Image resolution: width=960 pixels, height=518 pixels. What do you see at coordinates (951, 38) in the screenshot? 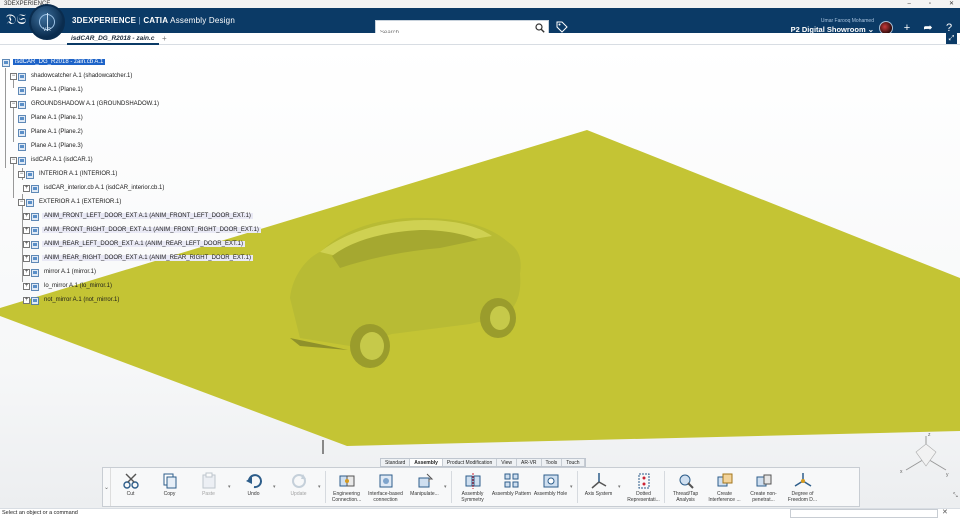
I see `expand-icon: ⤢` at bounding box center [951, 38].